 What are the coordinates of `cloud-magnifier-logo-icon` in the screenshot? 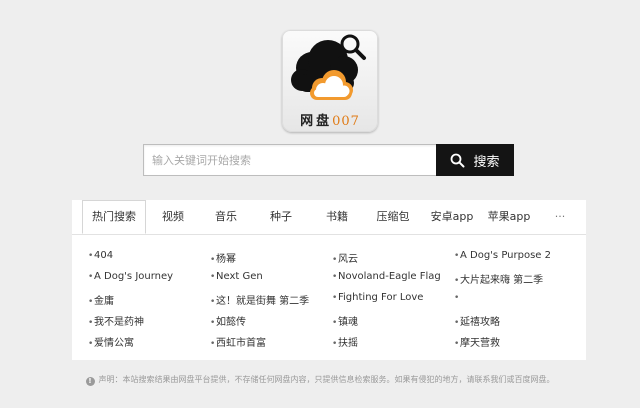 It's located at (328, 67).